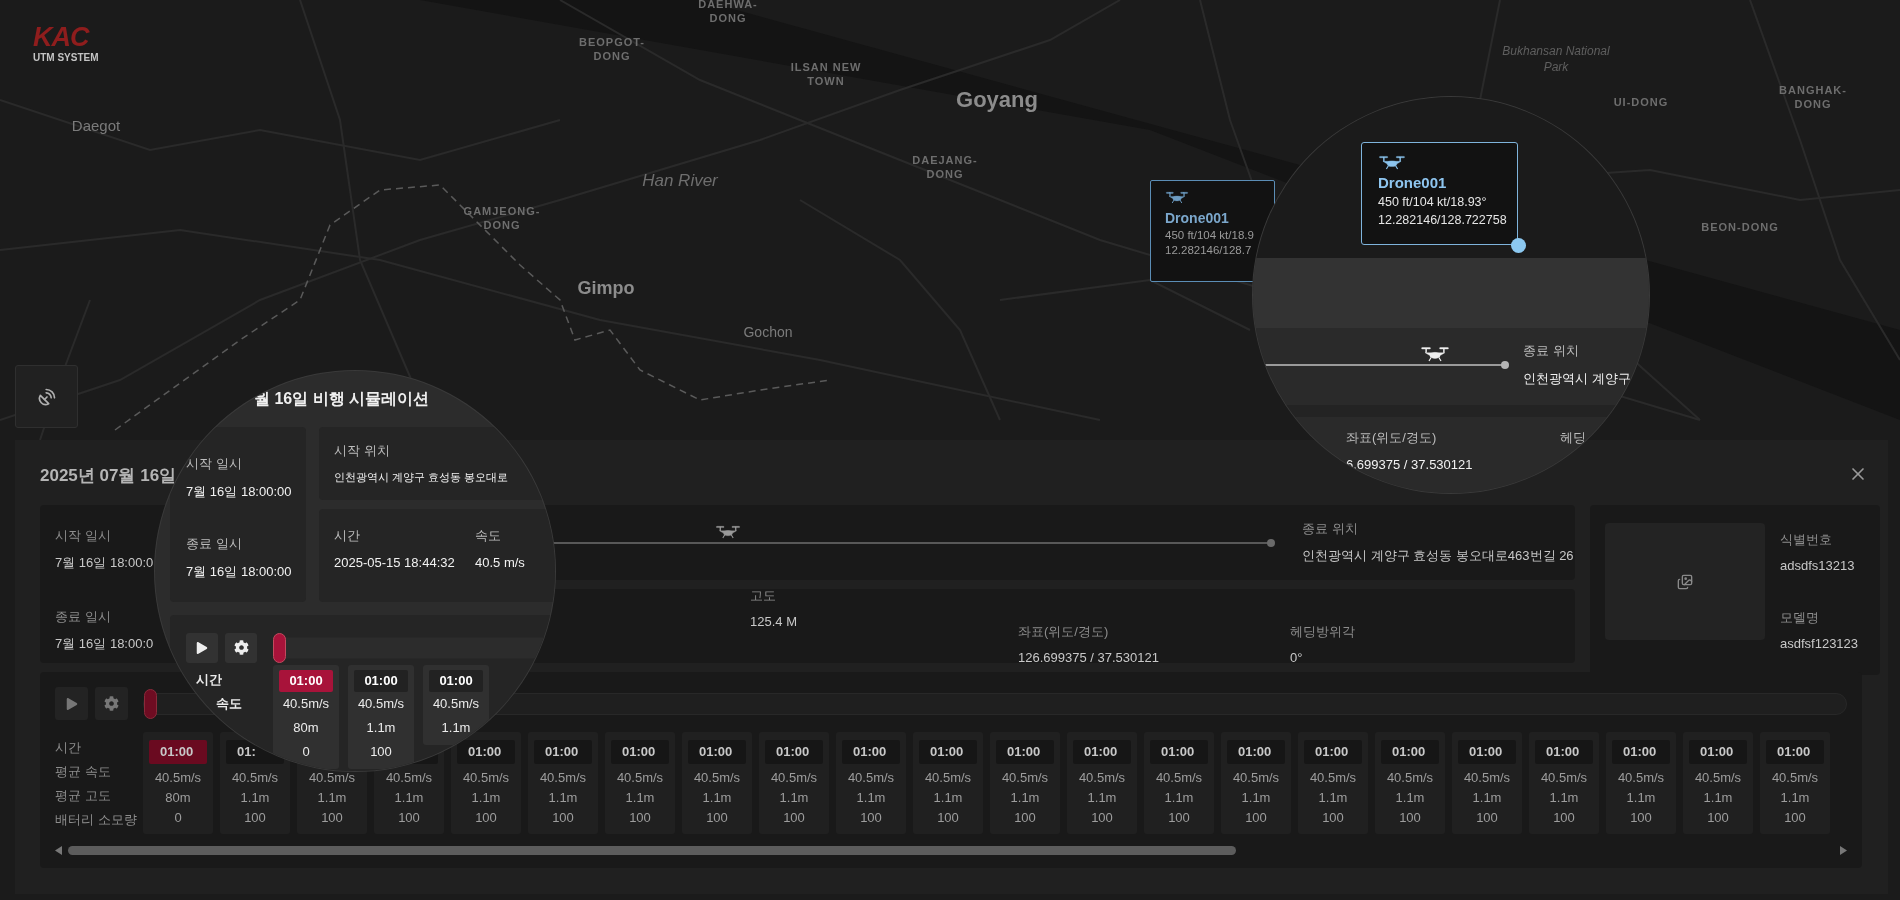  What do you see at coordinates (502, 218) in the screenshot?
I see `map-place-label: GAMJEONG-DONG` at bounding box center [502, 218].